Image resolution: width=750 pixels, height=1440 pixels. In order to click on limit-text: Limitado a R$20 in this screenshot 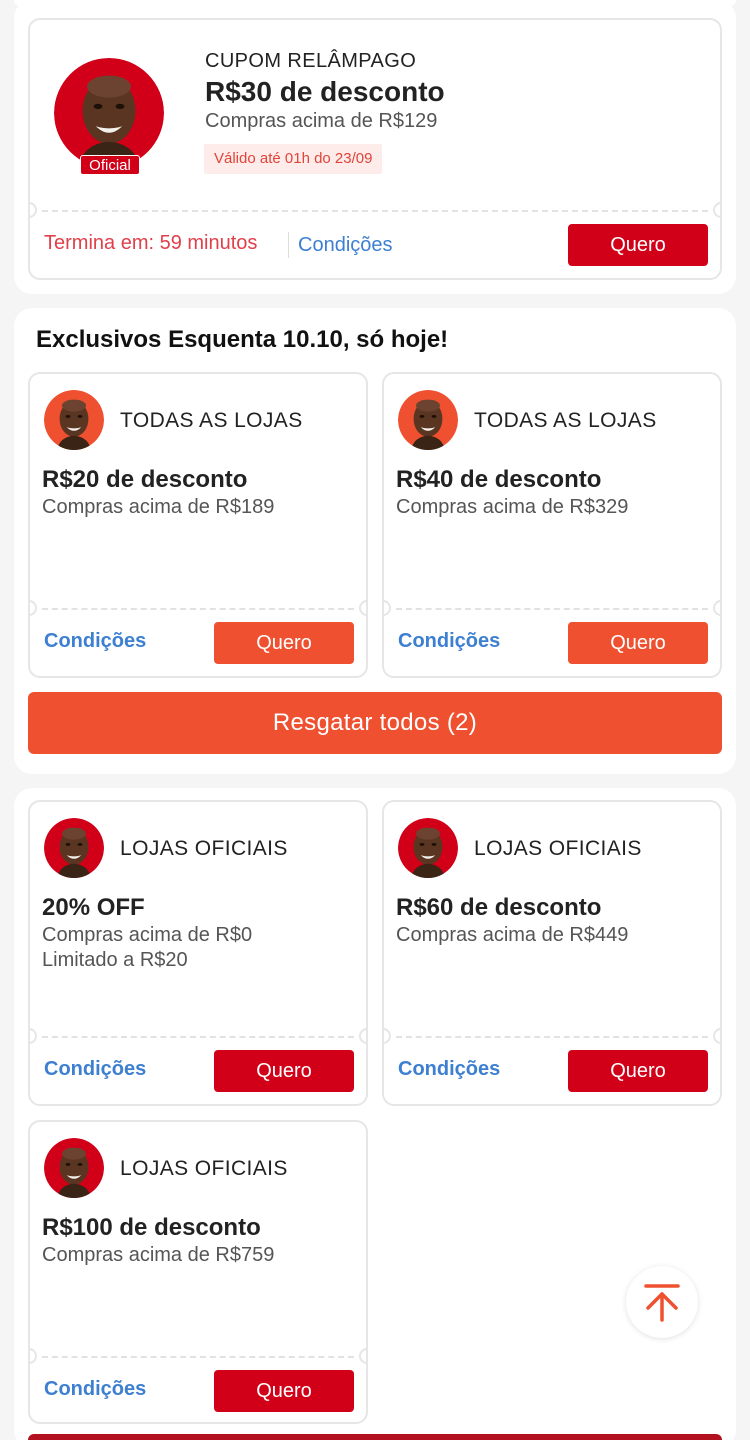, I will do `click(115, 960)`.